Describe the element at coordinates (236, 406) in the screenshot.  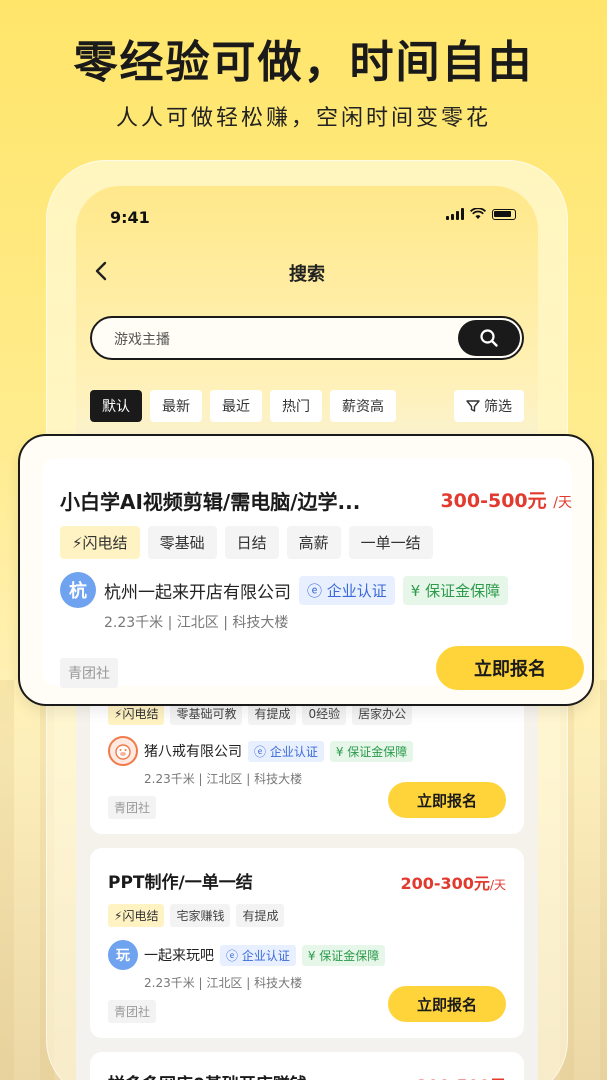
I see `tab-nearest: 最近` at that location.